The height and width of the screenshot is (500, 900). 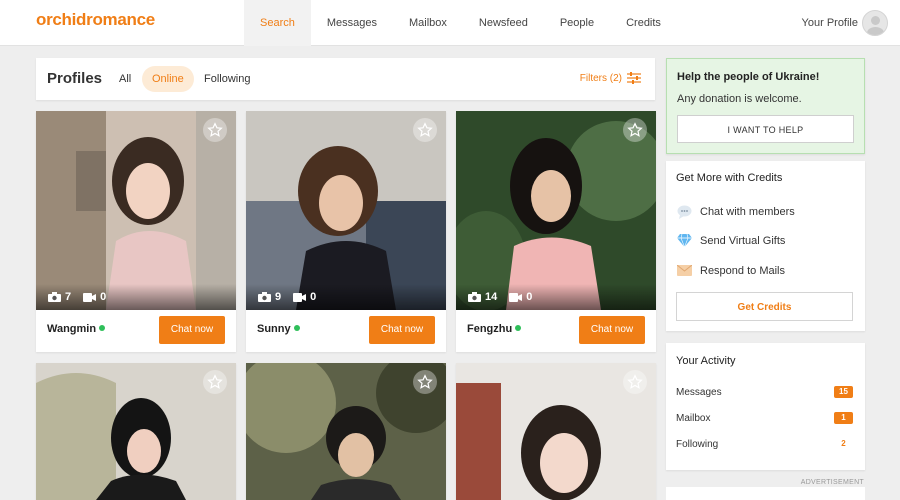 I want to click on count-badge: 2, so click(x=843, y=443).